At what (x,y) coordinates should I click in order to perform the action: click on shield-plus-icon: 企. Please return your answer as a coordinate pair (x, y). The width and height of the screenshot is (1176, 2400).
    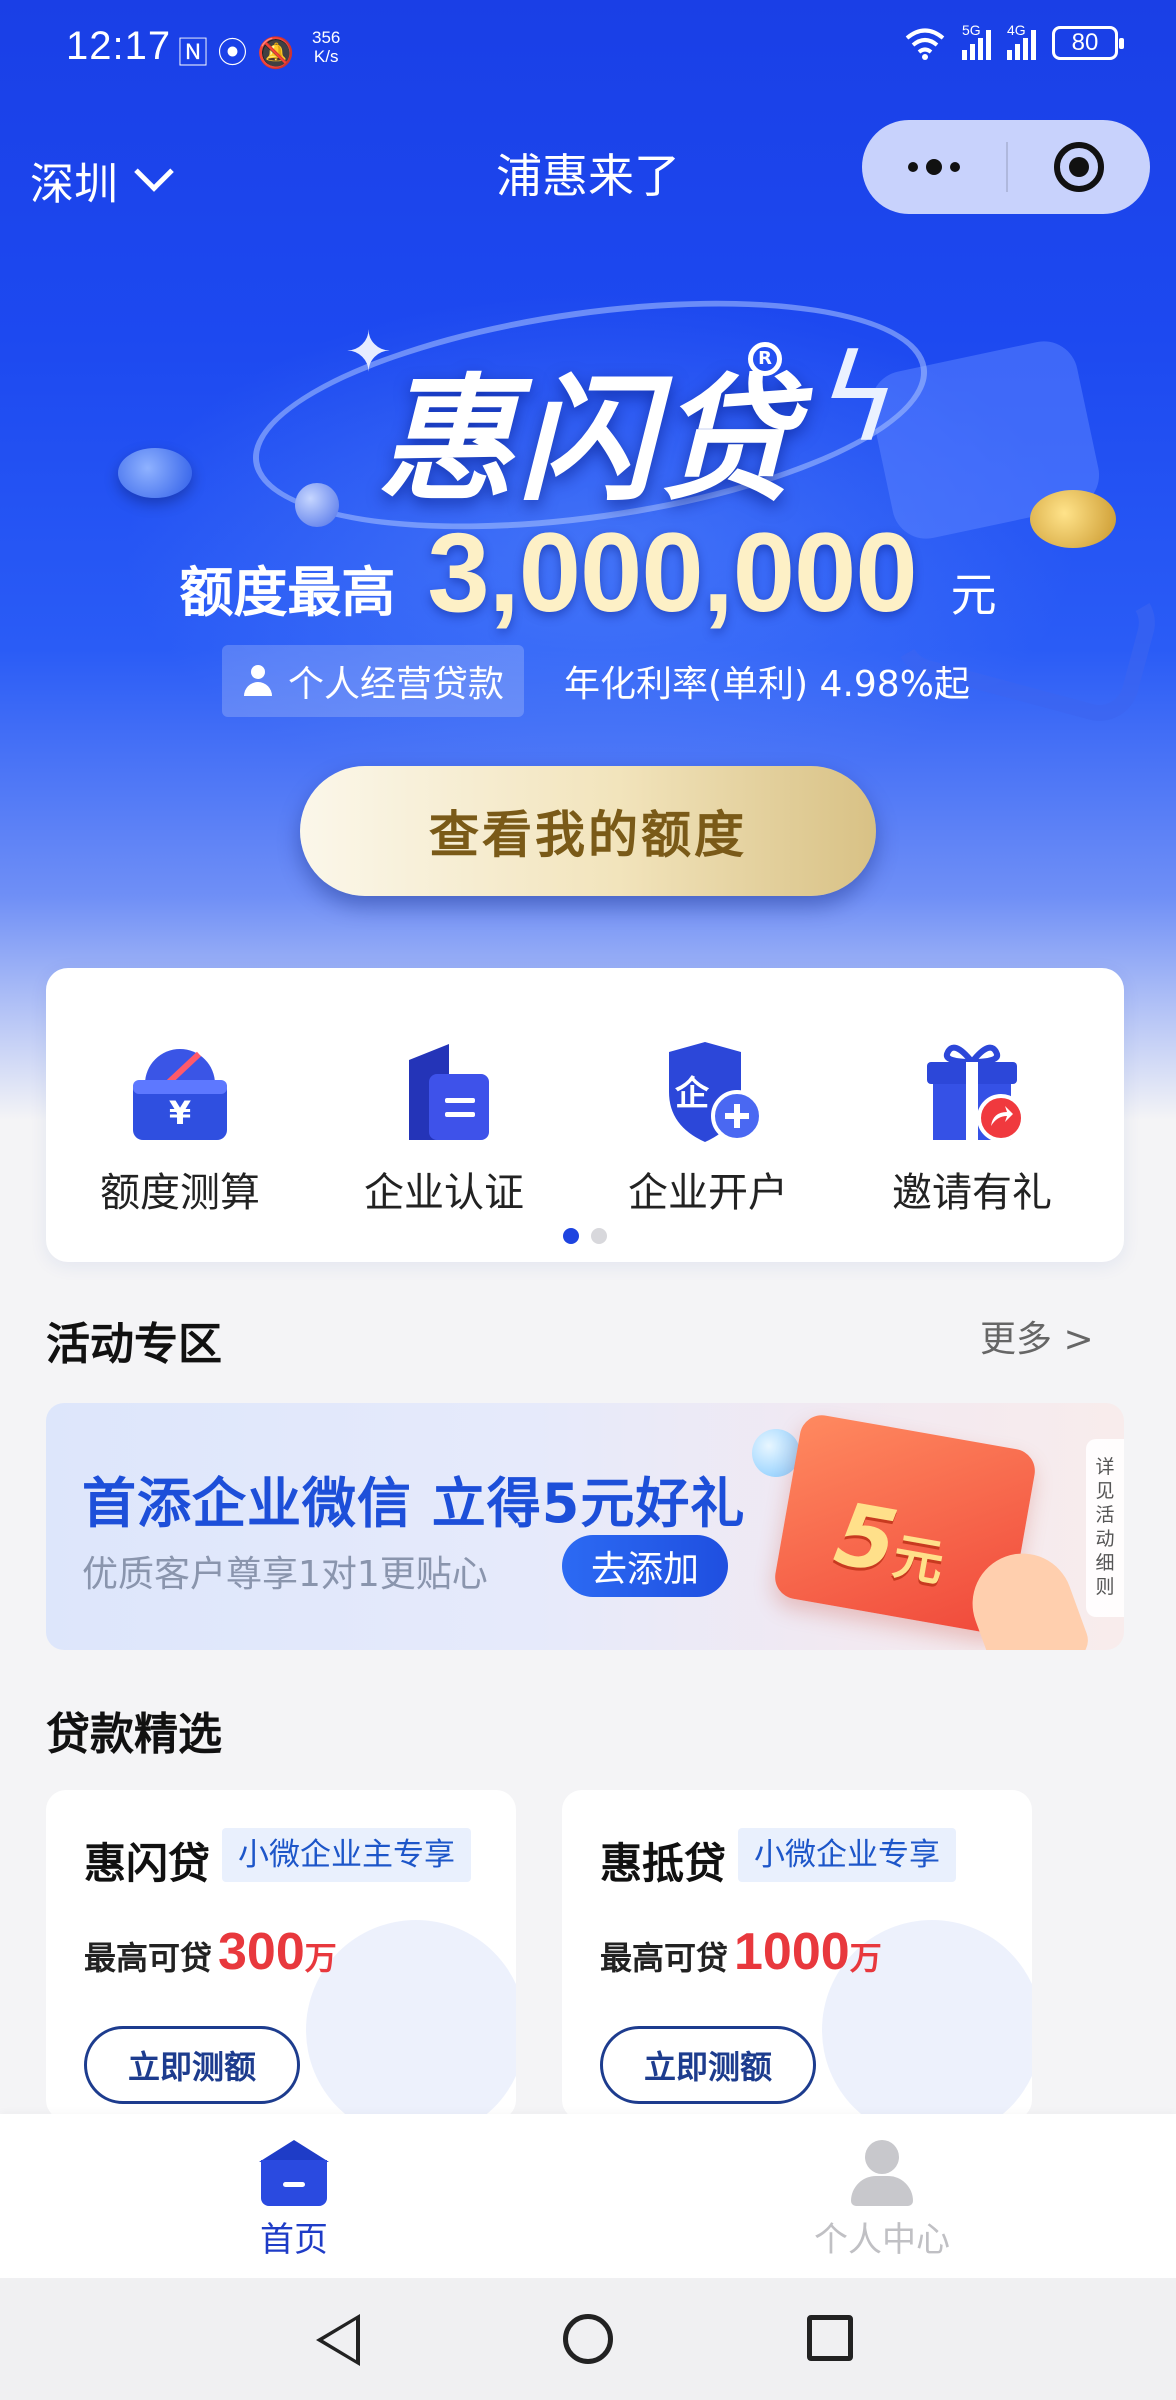
    Looking at the image, I should click on (708, 1092).